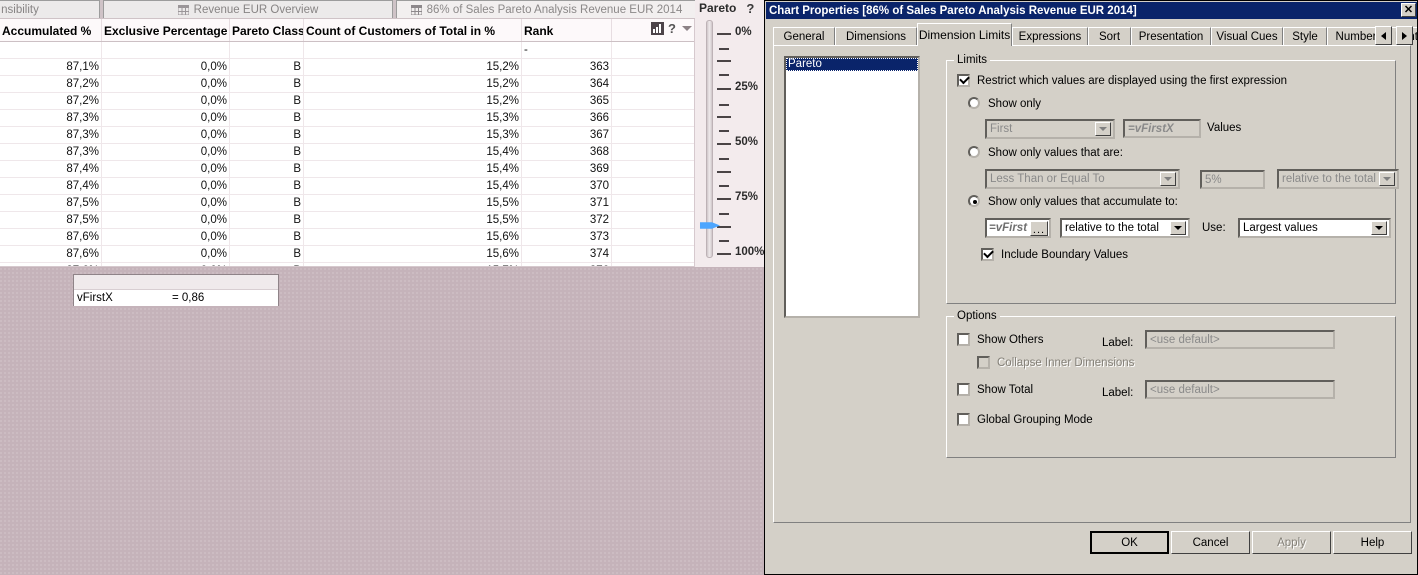  What do you see at coordinates (729, 133) in the screenshot?
I see `pareto-slider-object: Pareto ? 0% 25% 50% 75% 100%` at bounding box center [729, 133].